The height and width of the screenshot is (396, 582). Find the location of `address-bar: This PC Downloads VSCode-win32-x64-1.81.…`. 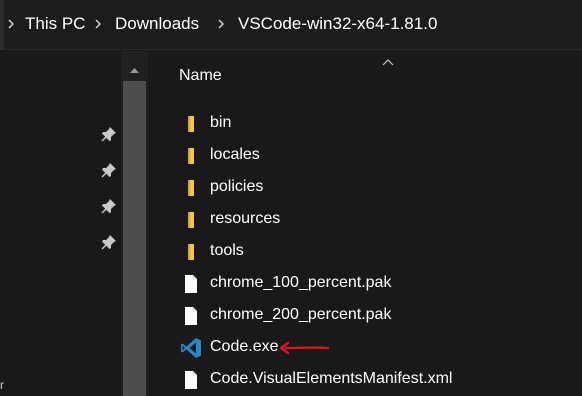

address-bar: This PC Downloads VSCode-win32-x64-1.81.… is located at coordinates (291, 25).